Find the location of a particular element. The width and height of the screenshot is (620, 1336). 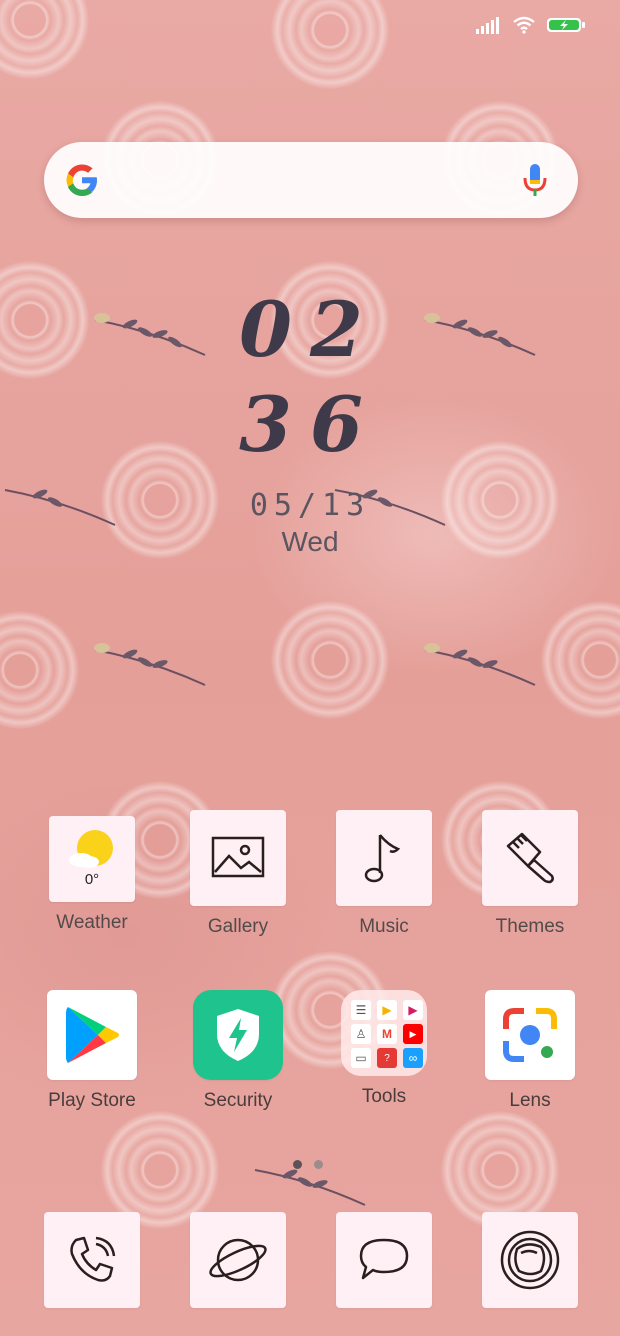

chat-bubble-icon is located at coordinates (384, 1259).